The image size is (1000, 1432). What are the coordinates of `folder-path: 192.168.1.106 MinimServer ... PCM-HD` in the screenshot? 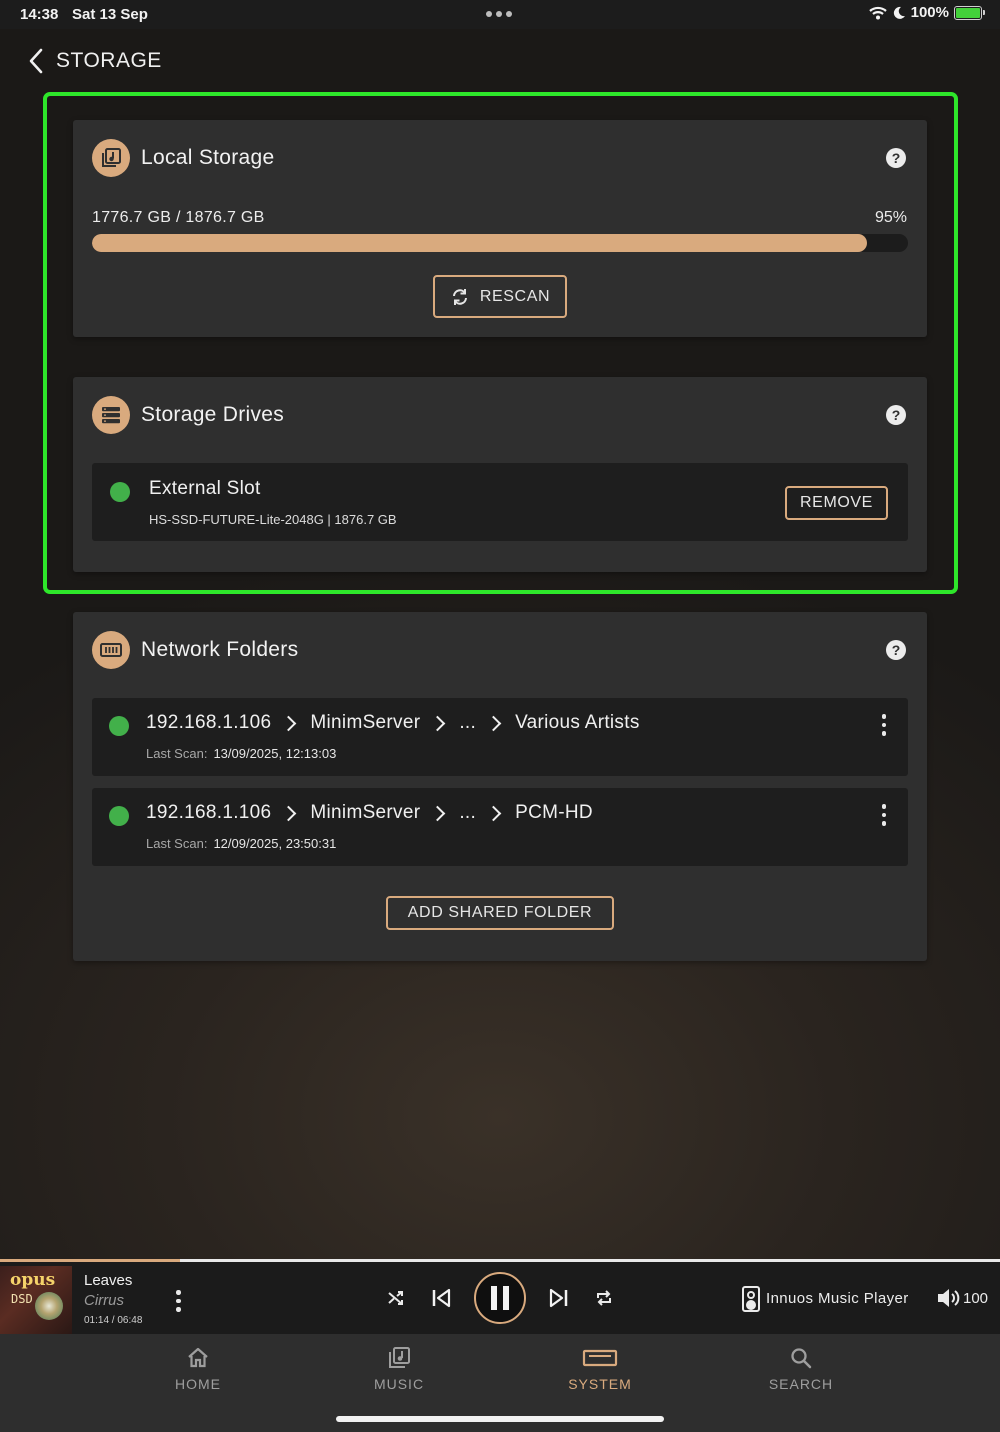 It's located at (369, 813).